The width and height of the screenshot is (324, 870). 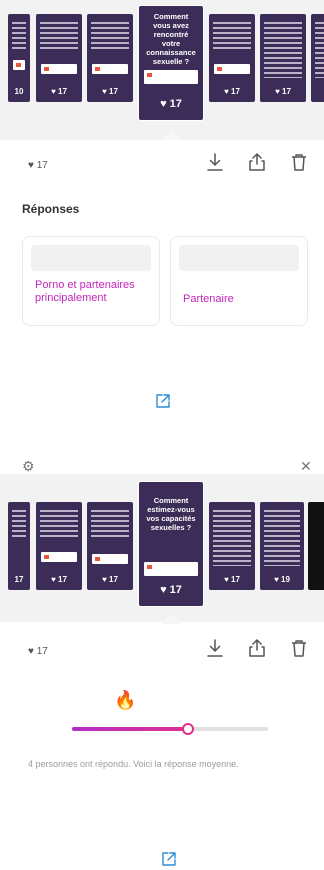 I want to click on emoji-slider-knob, so click(x=187, y=729).